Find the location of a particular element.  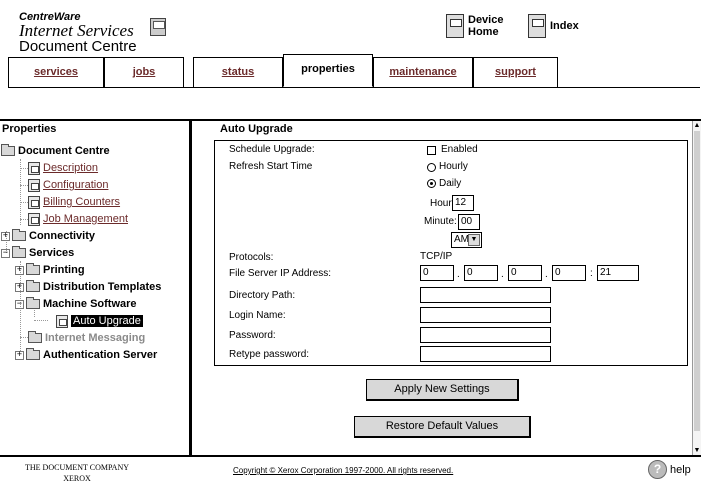

tab-jobs: jobs is located at coordinates (144, 72).